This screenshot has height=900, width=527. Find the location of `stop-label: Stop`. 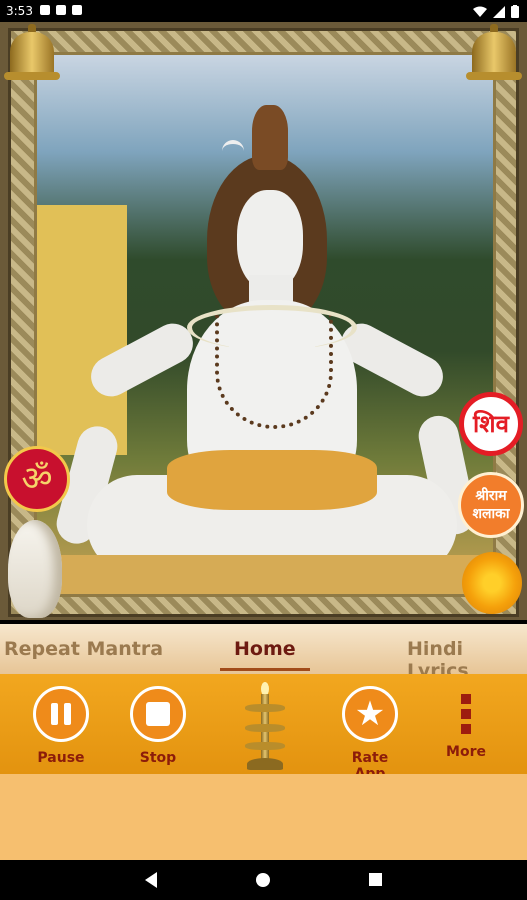

stop-label: Stop is located at coordinates (158, 758).